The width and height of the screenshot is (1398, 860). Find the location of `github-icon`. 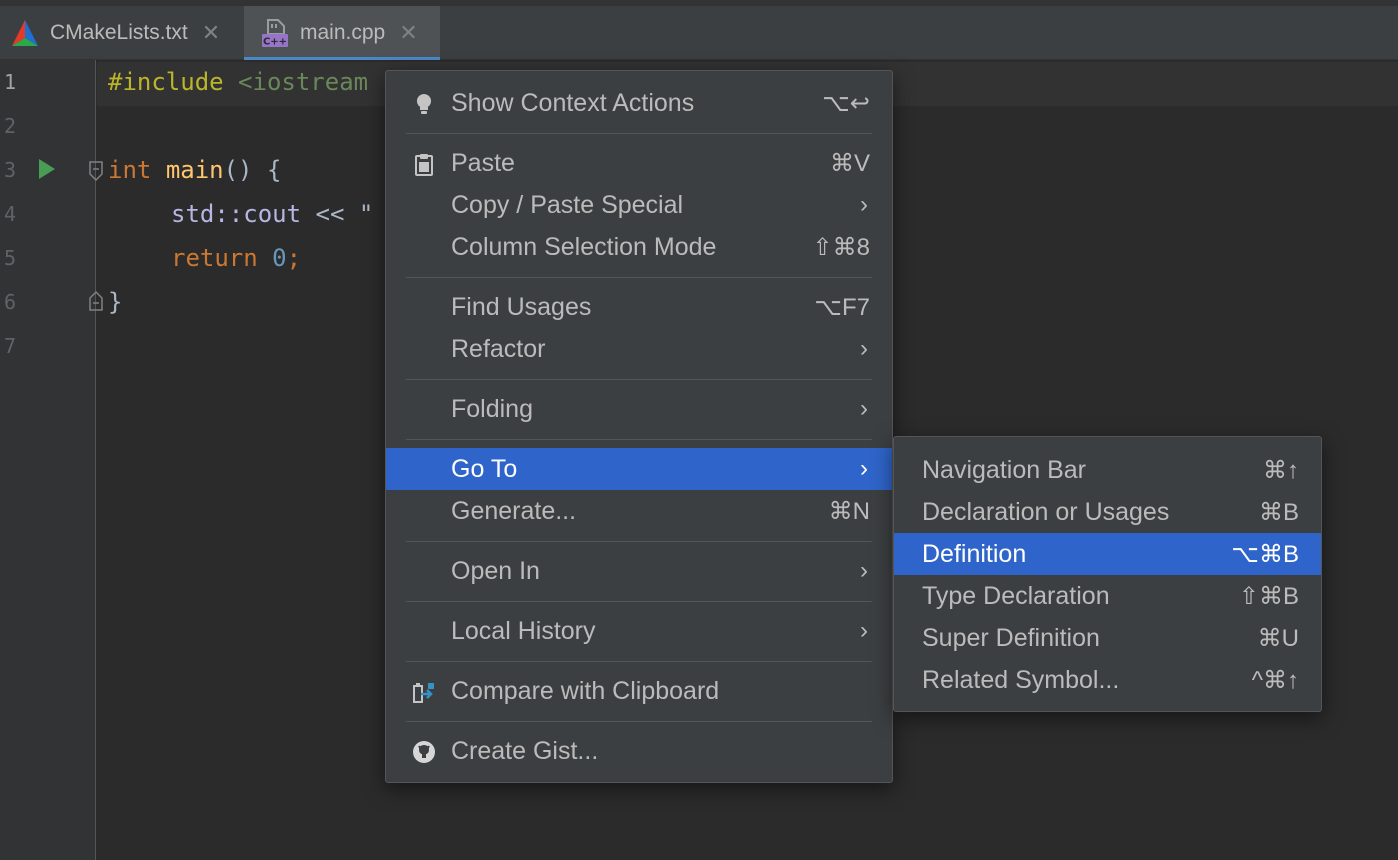

github-icon is located at coordinates (424, 752).